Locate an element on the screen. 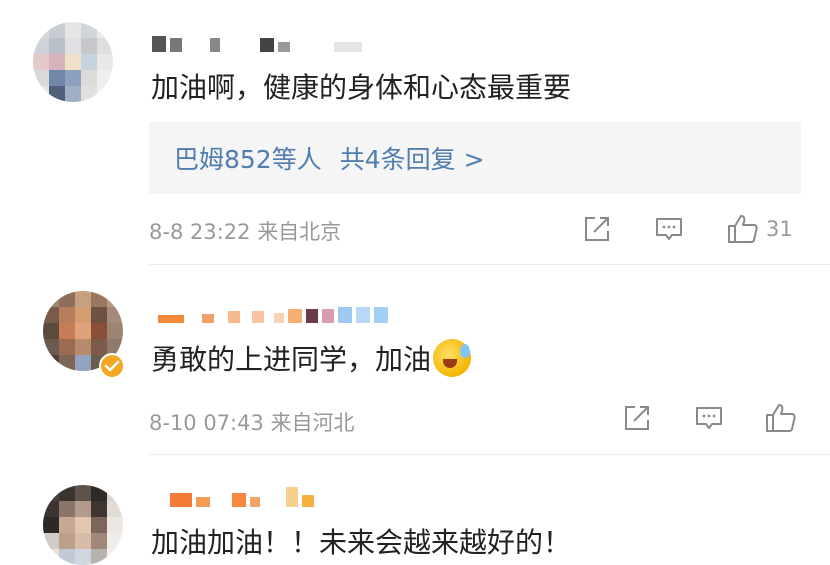  replies-summary: 巴姆852等人 共4条回复 > is located at coordinates (475, 158).